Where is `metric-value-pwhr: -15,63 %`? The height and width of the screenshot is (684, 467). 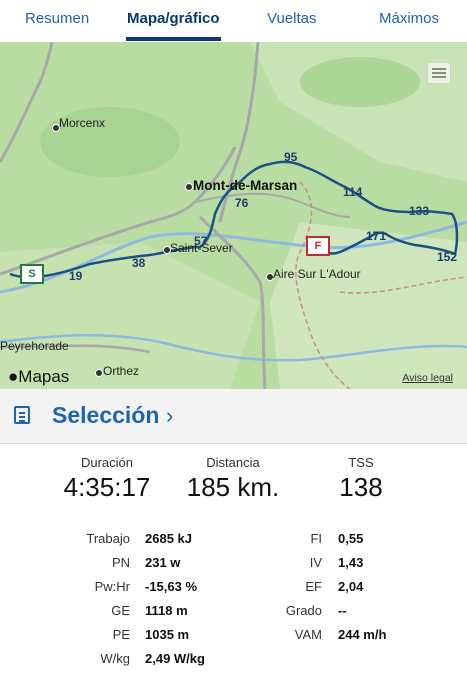
metric-value-pwhr: -15,63 % is located at coordinates (171, 586).